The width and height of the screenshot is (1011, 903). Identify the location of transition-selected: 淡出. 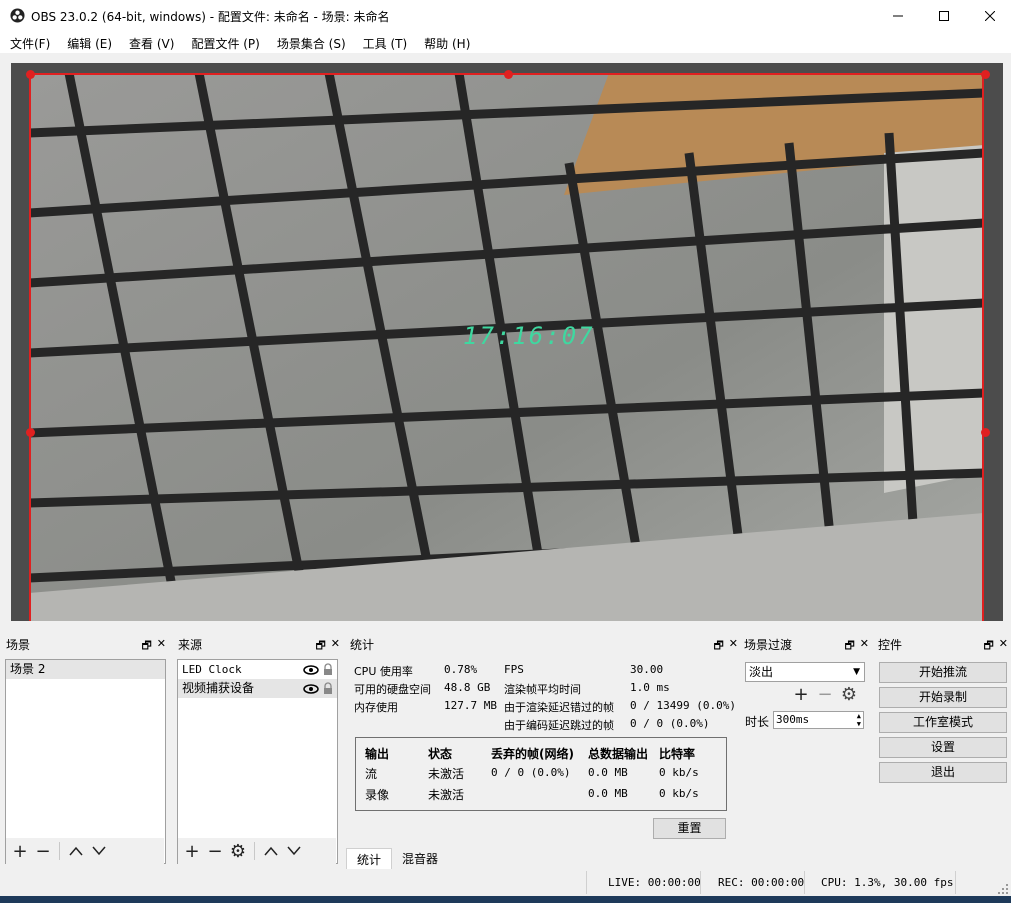
(761, 672).